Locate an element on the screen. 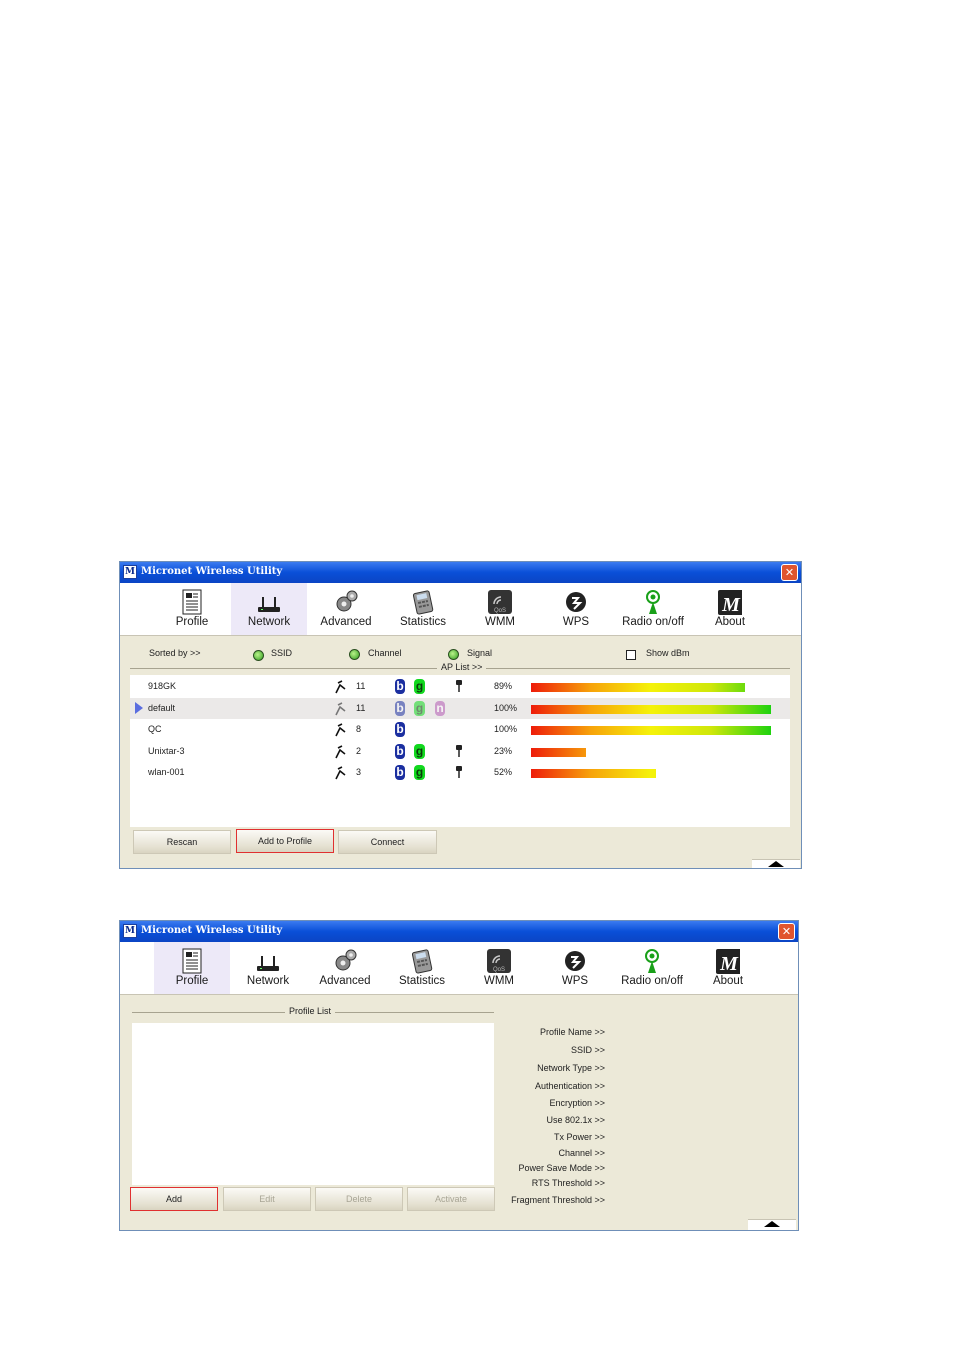 This screenshot has width=954, height=1350. edit-button: Edit is located at coordinates (267, 1199).